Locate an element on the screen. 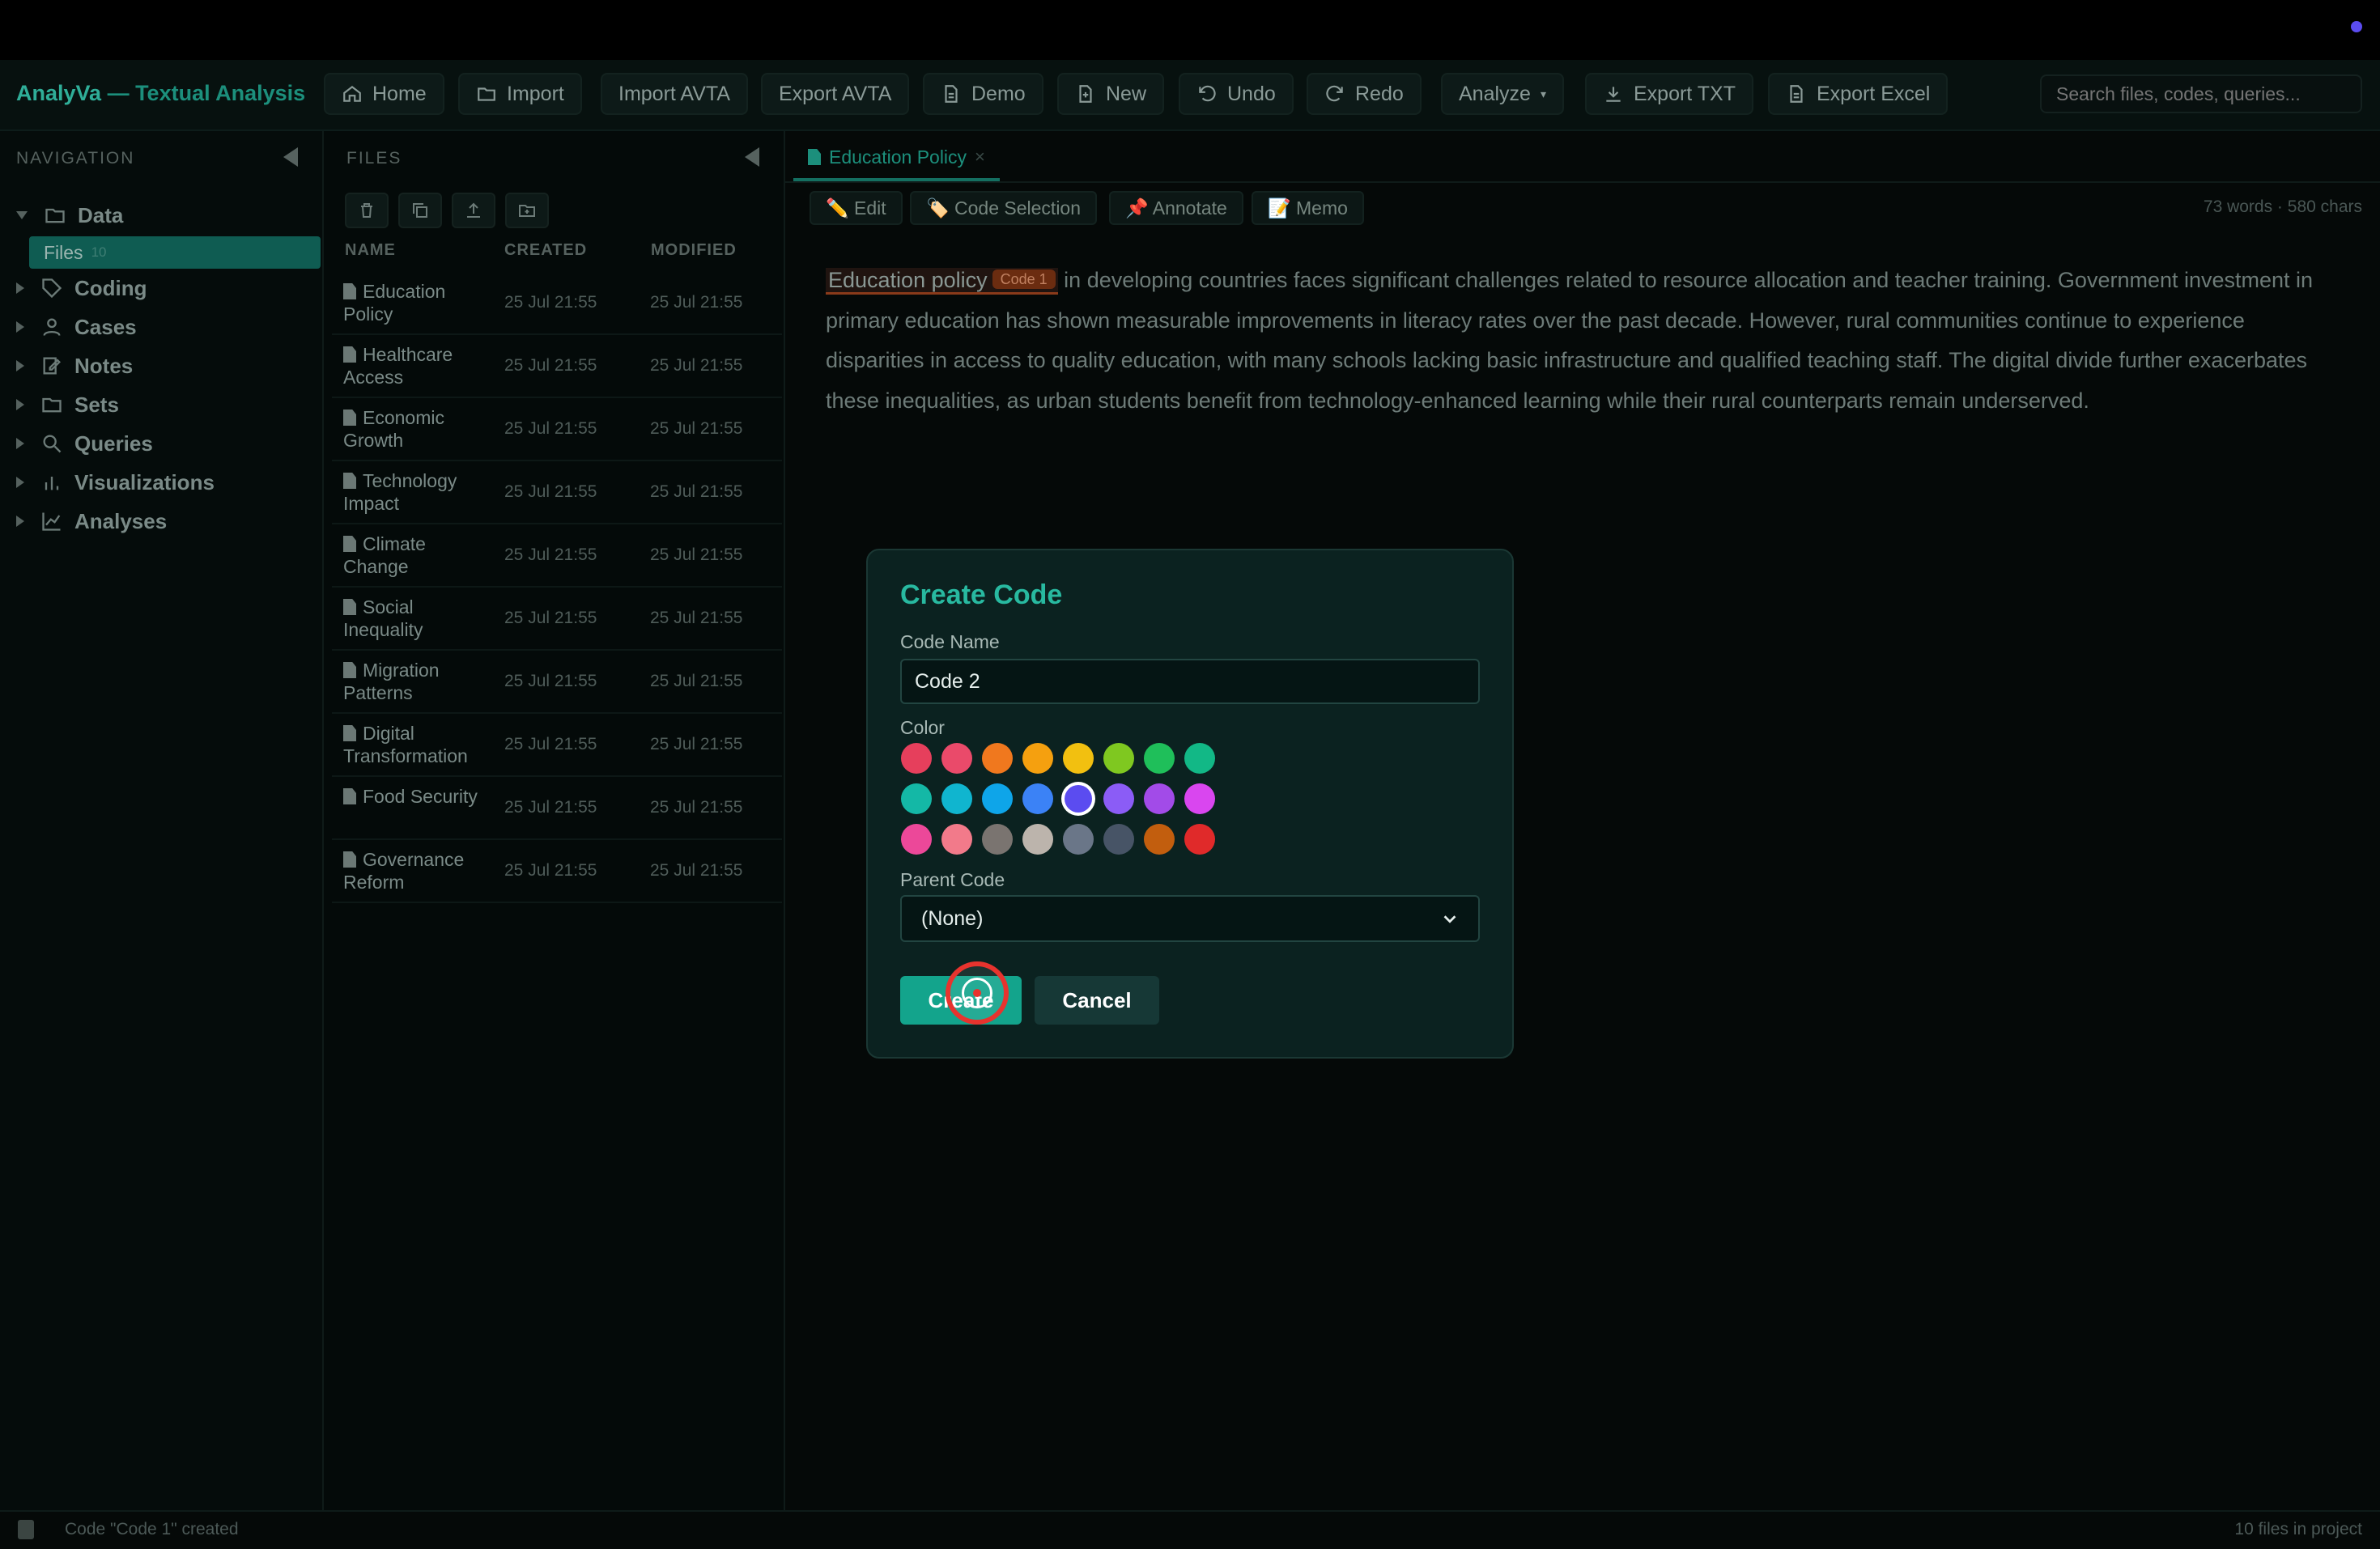 Image resolution: width=2380 pixels, height=1549 pixels. code-name-label: Code Name is located at coordinates (950, 641).